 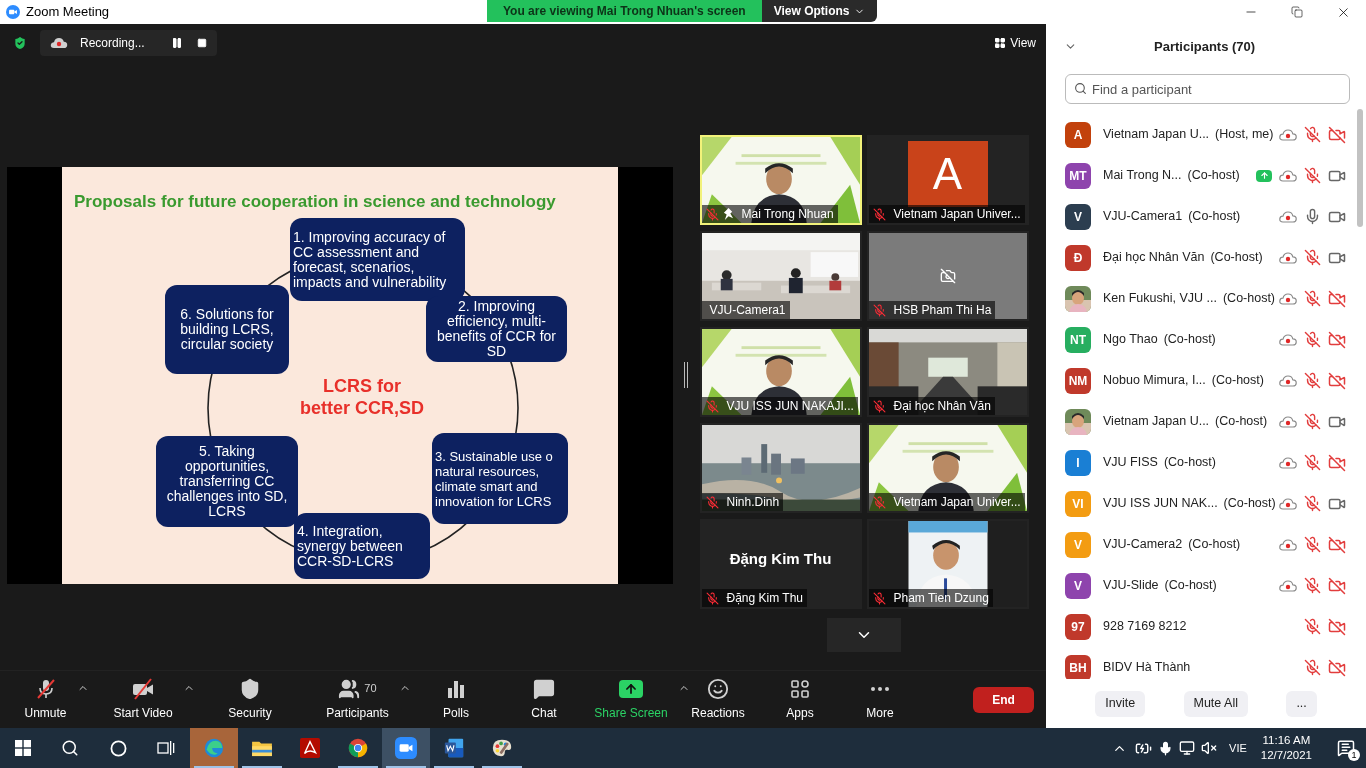 What do you see at coordinates (1244, 135) in the screenshot?
I see `participant-role: (Host, me)` at bounding box center [1244, 135].